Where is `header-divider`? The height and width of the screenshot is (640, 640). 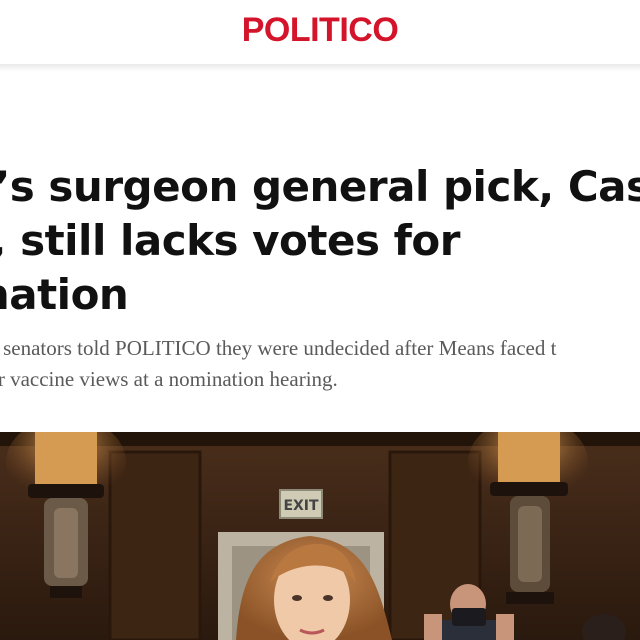
header-divider is located at coordinates (320, 68).